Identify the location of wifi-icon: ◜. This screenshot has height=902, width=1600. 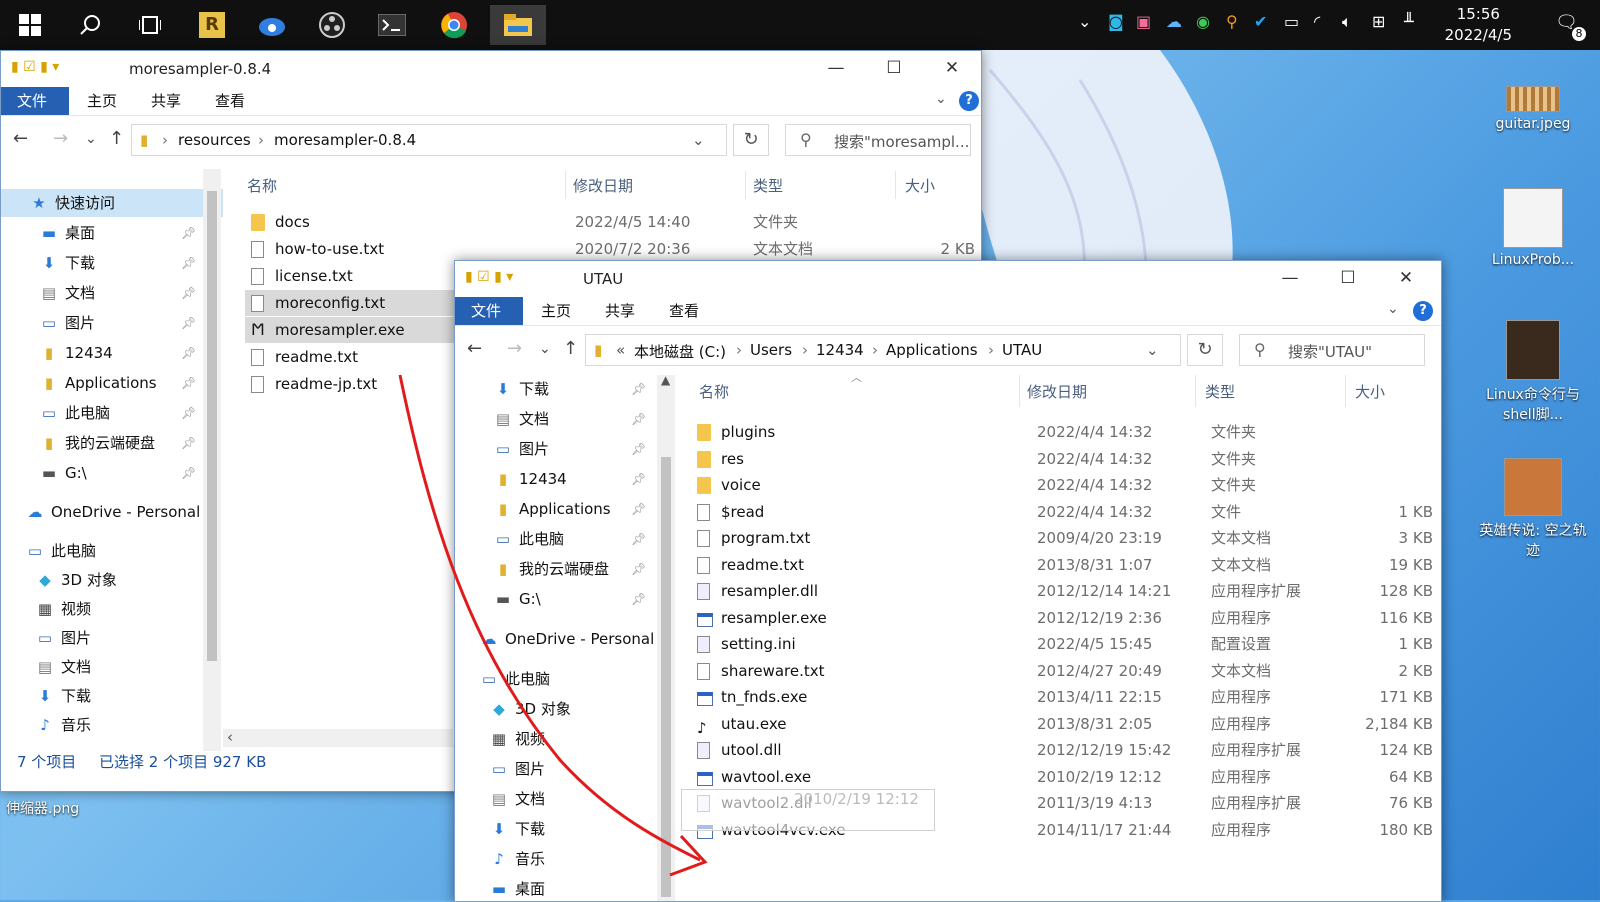
(1317, 21).